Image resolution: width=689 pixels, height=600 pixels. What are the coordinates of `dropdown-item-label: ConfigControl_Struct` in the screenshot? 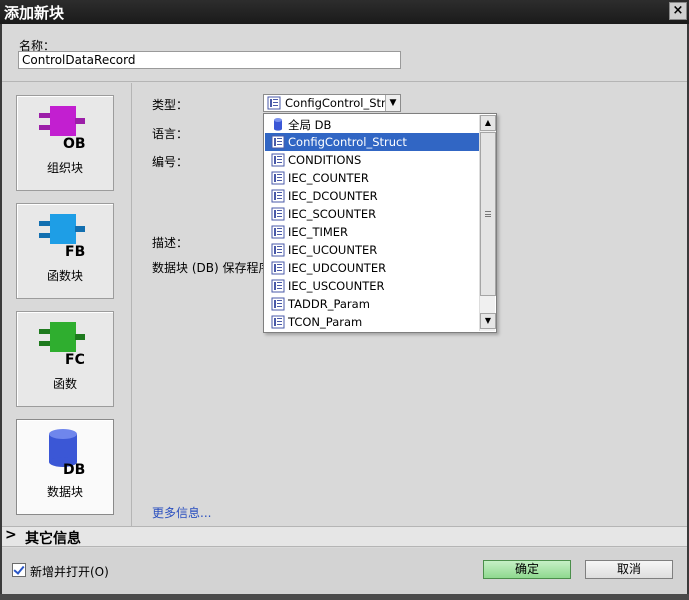 It's located at (347, 142).